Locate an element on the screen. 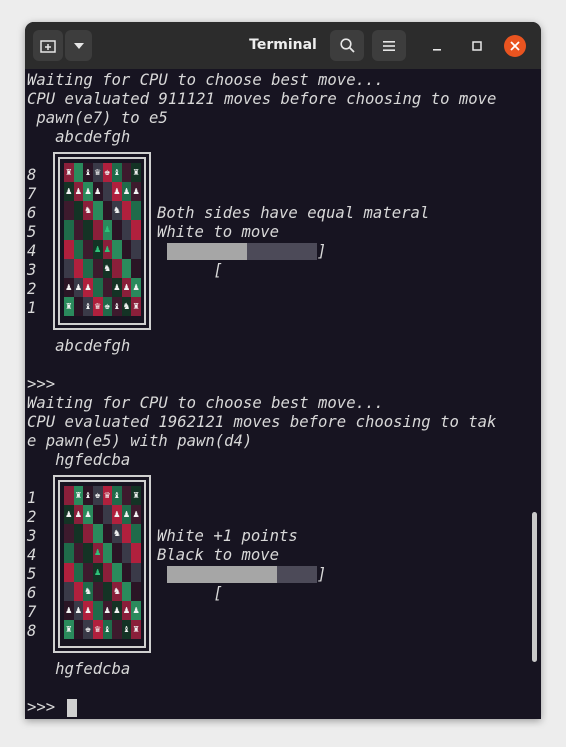 The width and height of the screenshot is (566, 747). window-title: Terminal is located at coordinates (283, 45).